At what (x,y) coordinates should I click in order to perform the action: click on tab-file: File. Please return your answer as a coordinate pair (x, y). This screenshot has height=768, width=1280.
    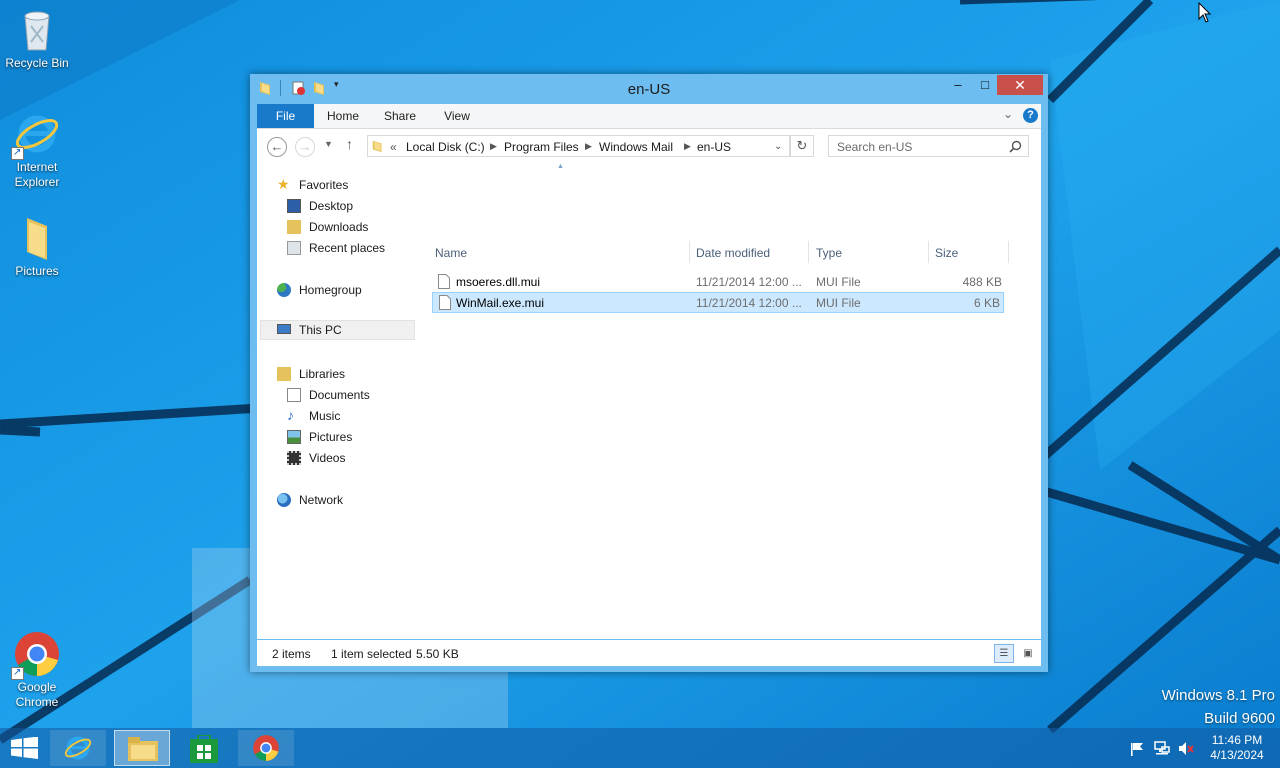
    Looking at the image, I should click on (285, 116).